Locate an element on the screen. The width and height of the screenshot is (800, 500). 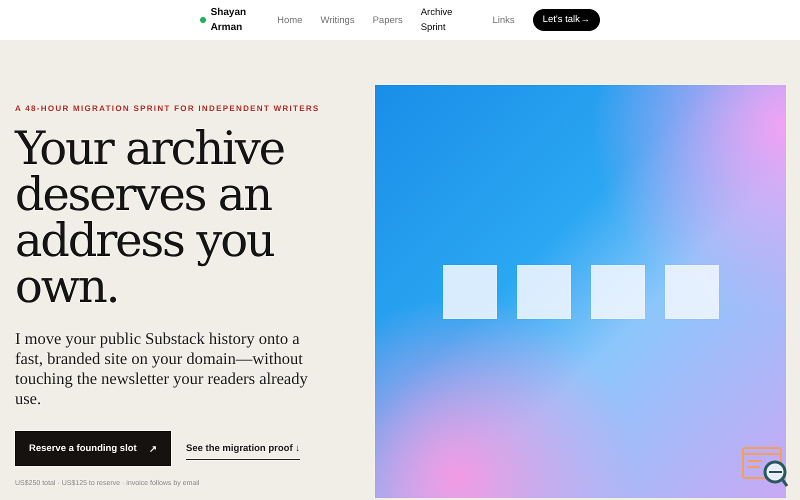
hero-heading: Your archive deserves an address you own. is located at coordinates (150, 217).